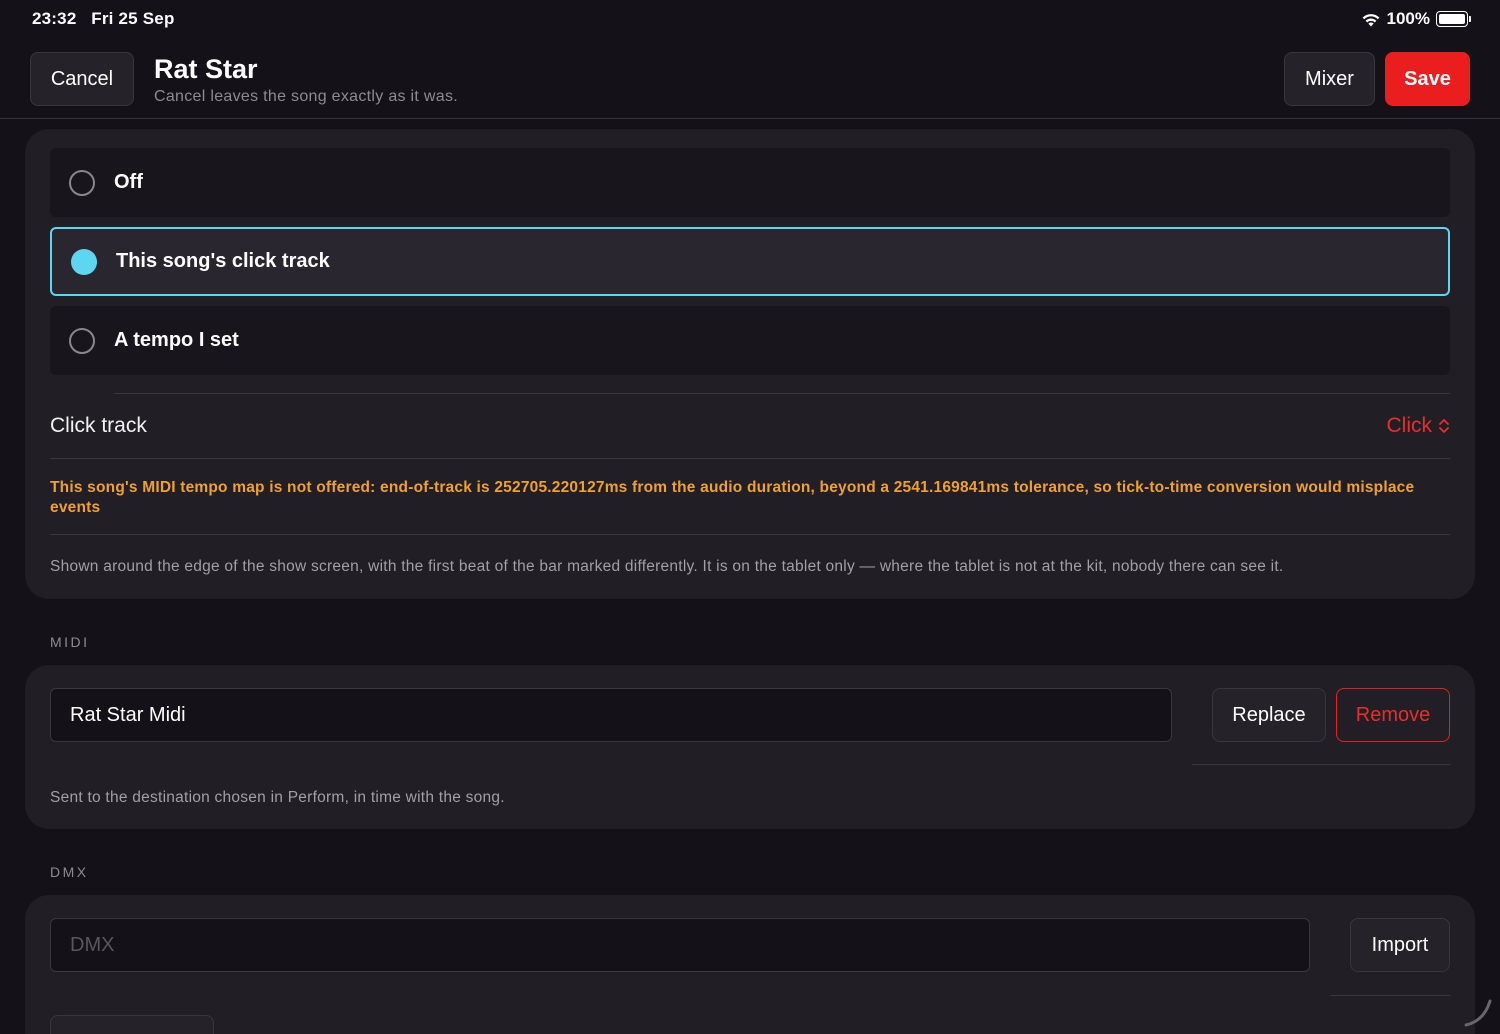 This screenshot has height=1034, width=1500. Describe the element at coordinates (132, 1024) in the screenshot. I see `dmx-secondary-button` at that location.